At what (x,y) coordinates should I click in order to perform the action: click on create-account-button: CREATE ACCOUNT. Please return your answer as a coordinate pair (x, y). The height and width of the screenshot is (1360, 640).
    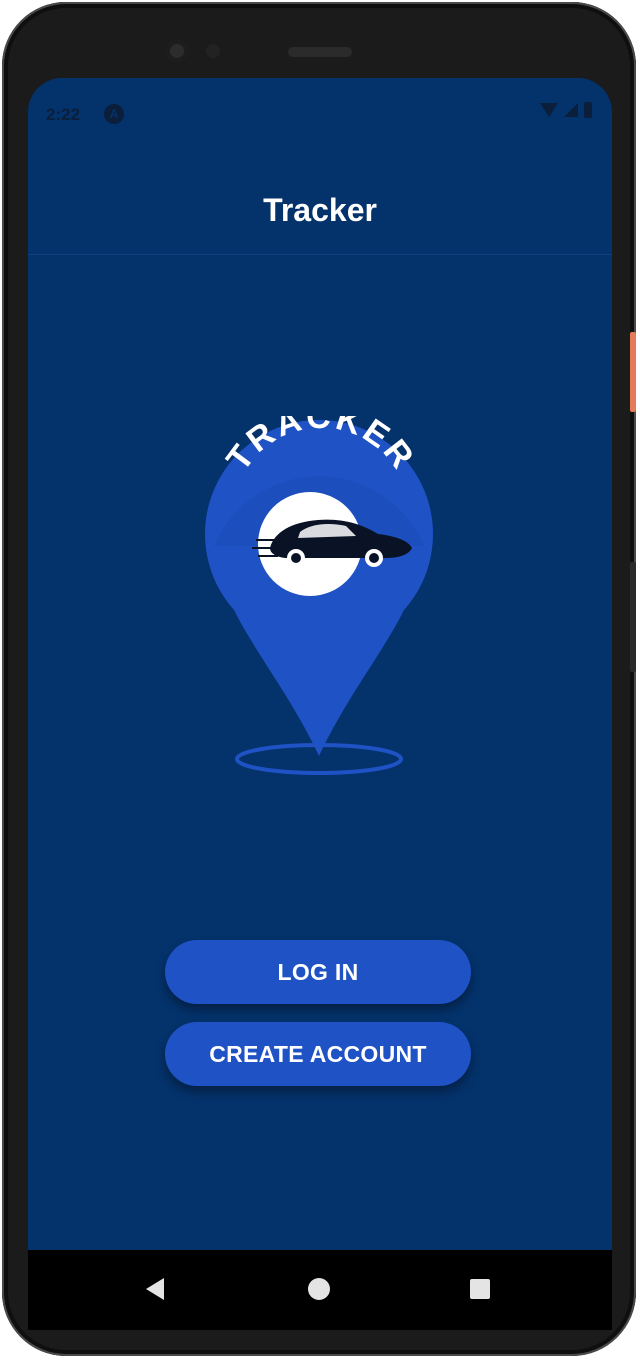
    Looking at the image, I should click on (318, 1054).